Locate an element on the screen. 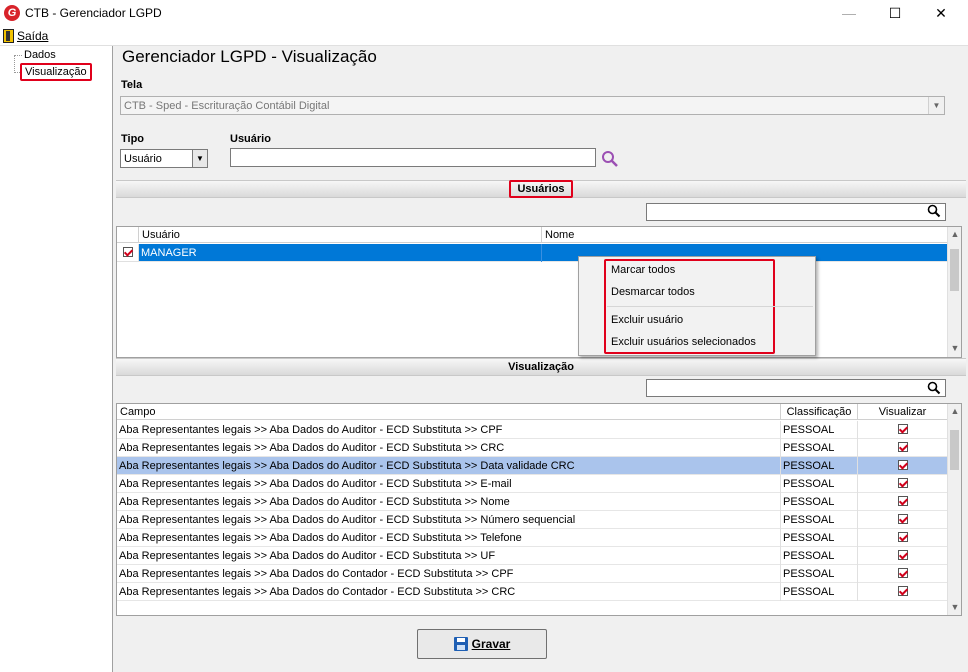 The image size is (968, 672). sidebar-item-visualizacao: Visualização is located at coordinates (56, 72).